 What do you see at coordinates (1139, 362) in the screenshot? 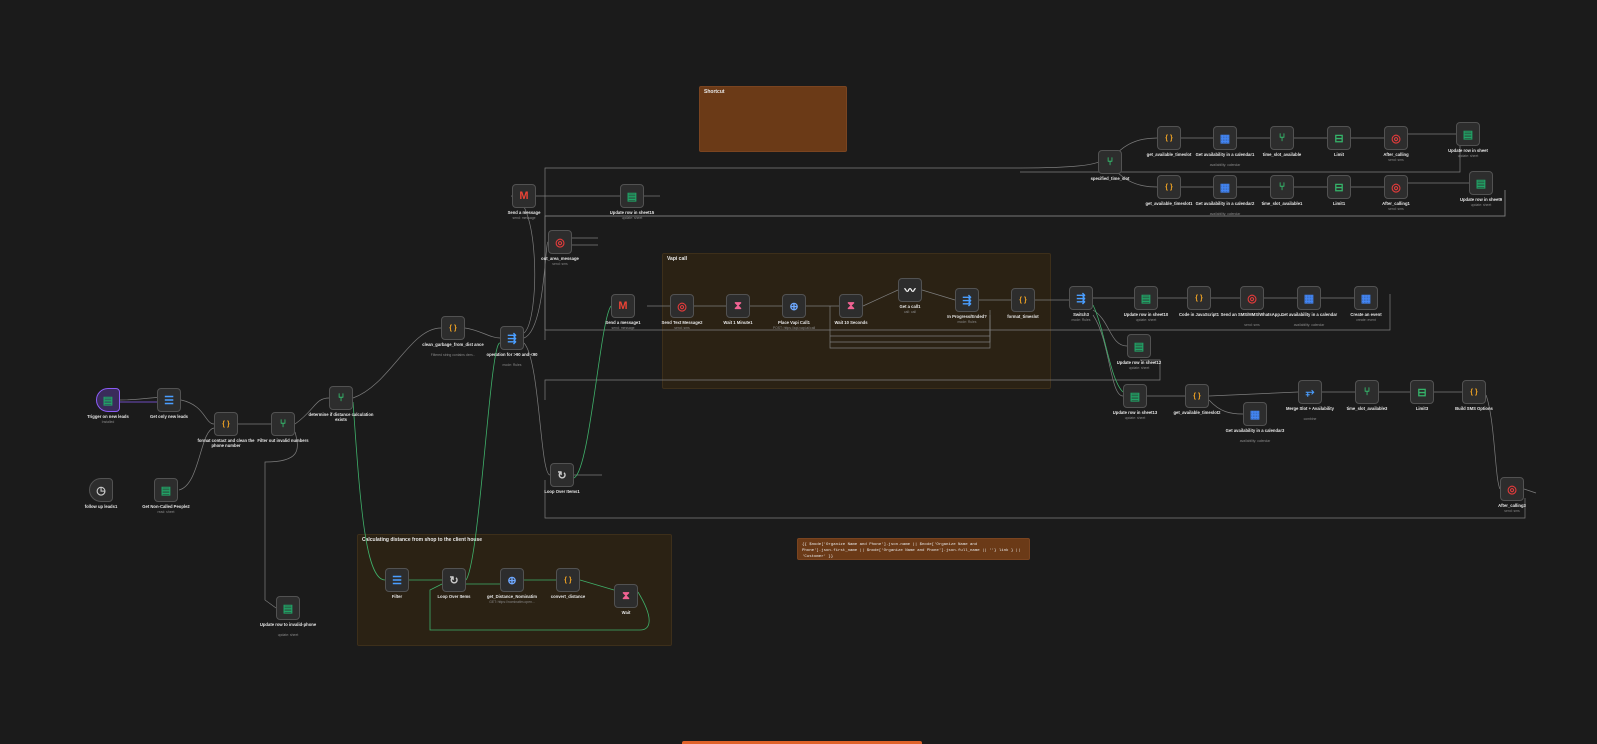
I see `node-label: Update row in sheet12` at bounding box center [1139, 362].